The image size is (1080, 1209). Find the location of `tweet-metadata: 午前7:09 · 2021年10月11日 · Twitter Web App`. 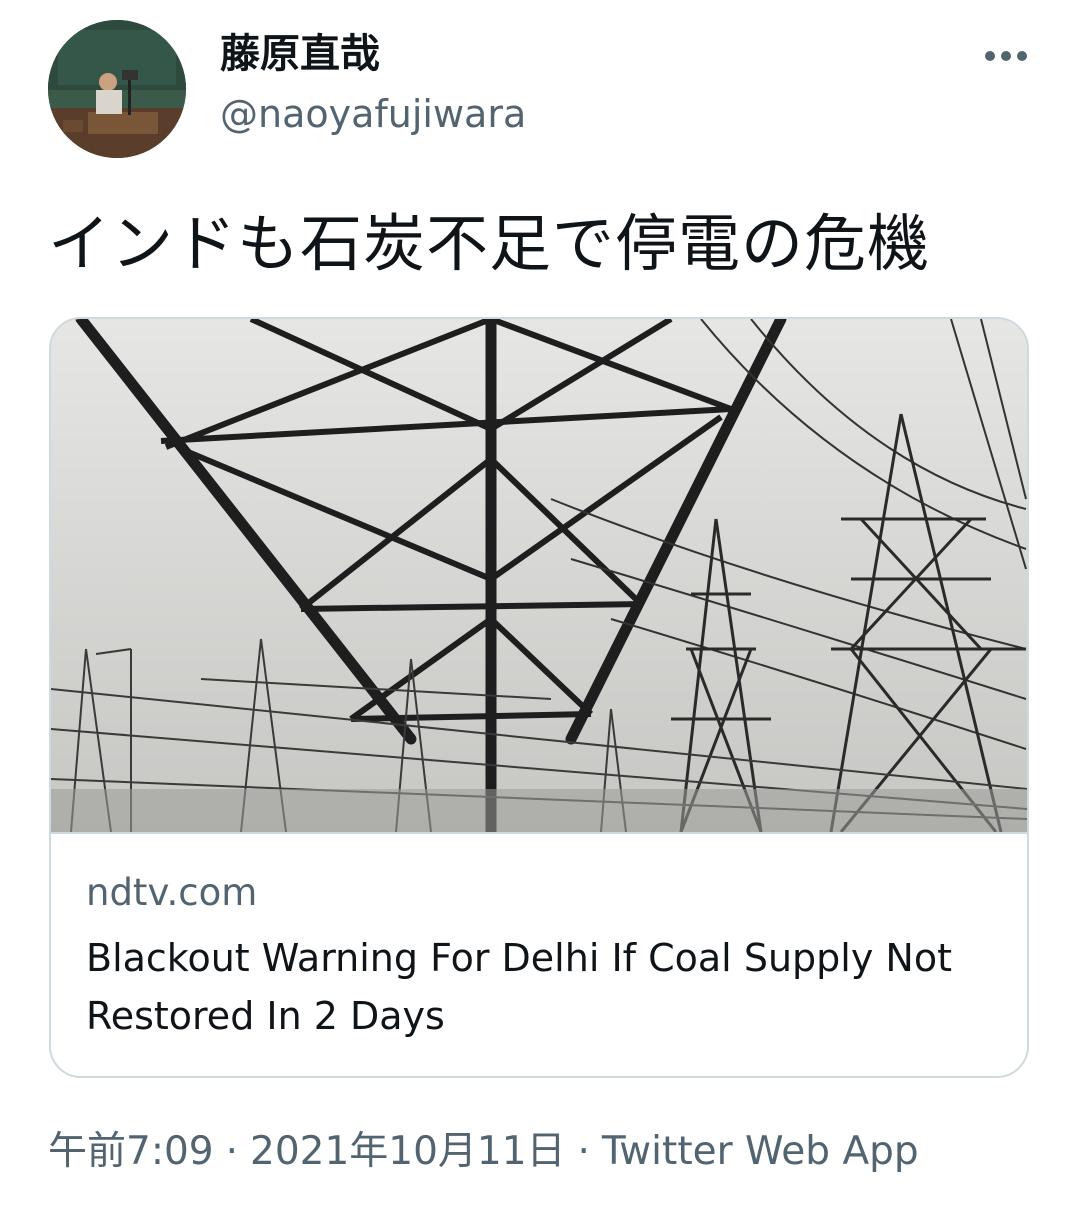

tweet-metadata: 午前7:09 · 2021年10月11日 · Twitter Web App is located at coordinates (483, 1152).